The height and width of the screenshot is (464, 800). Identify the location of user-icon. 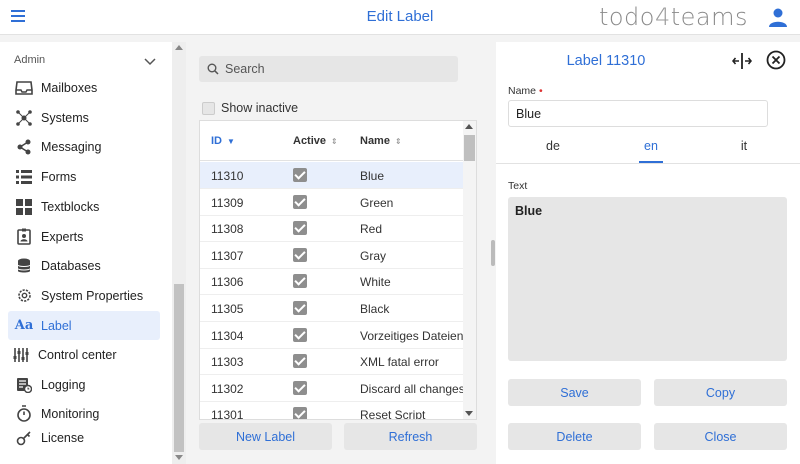
(778, 17).